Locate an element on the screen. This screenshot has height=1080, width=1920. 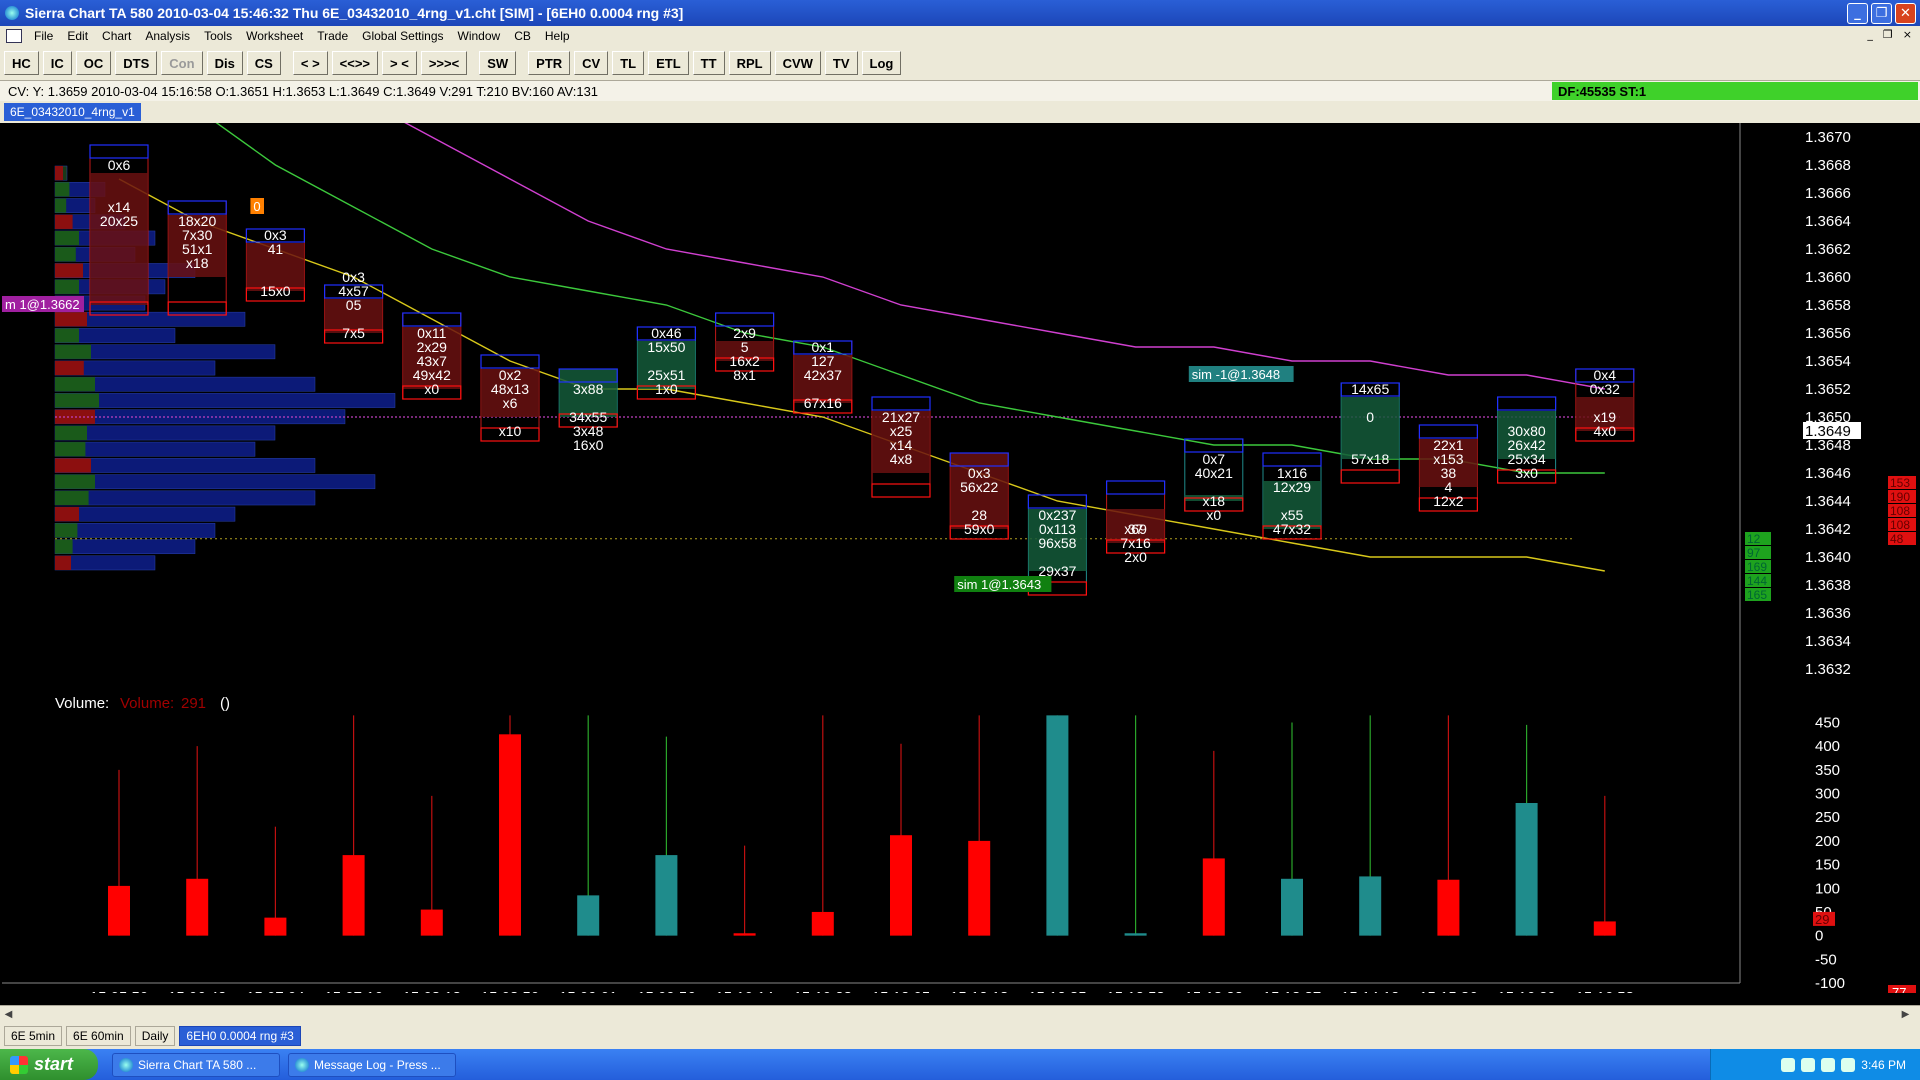
toolbar-rpl-button: RPL is located at coordinates (749, 63).